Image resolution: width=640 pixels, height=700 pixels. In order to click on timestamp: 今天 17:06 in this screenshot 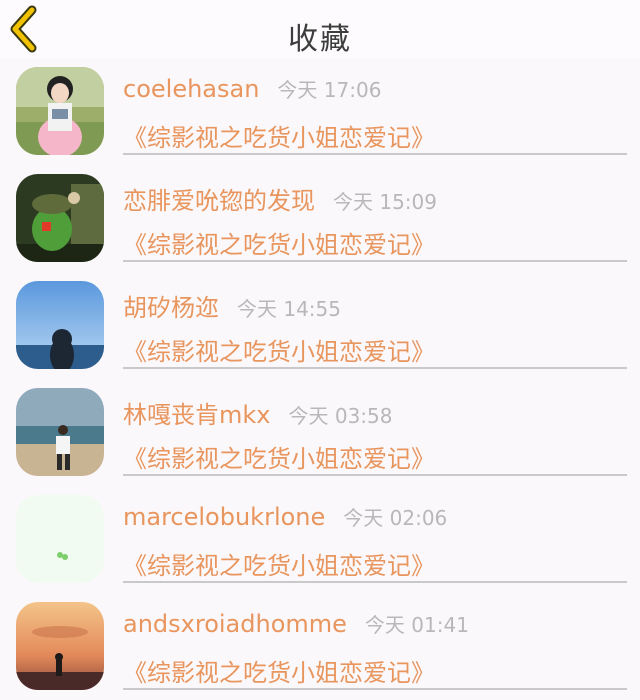, I will do `click(329, 90)`.